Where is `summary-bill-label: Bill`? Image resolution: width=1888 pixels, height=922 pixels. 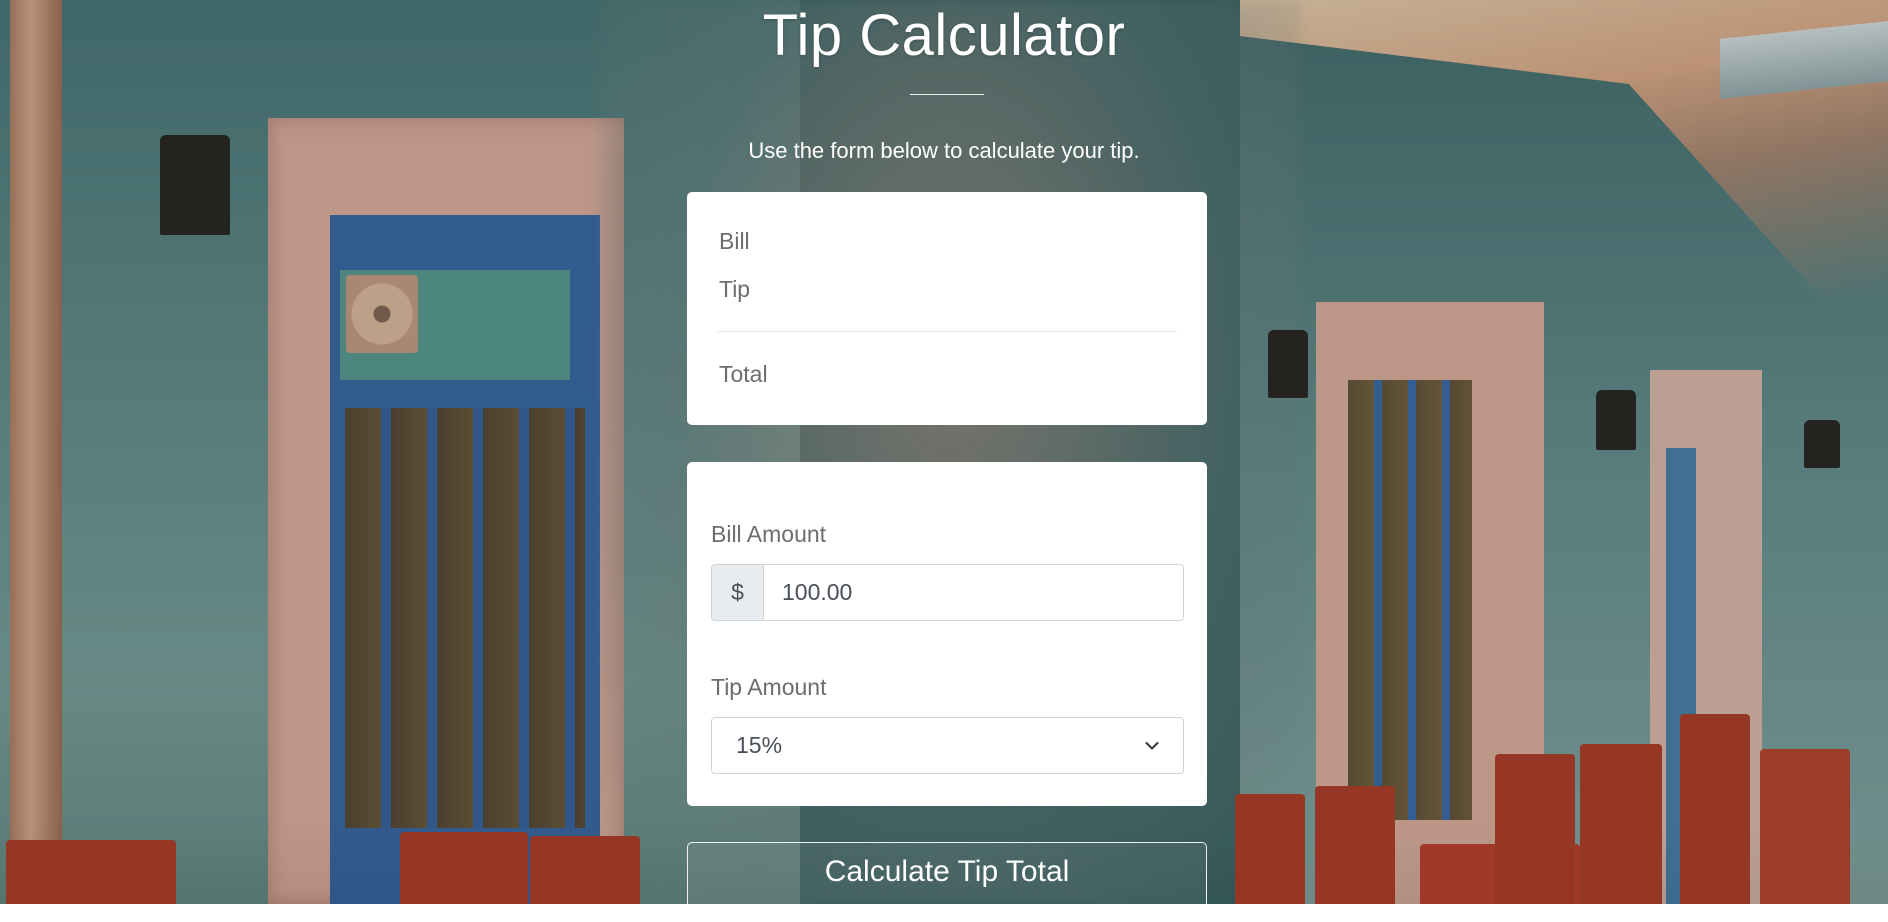
summary-bill-label: Bill is located at coordinates (734, 241).